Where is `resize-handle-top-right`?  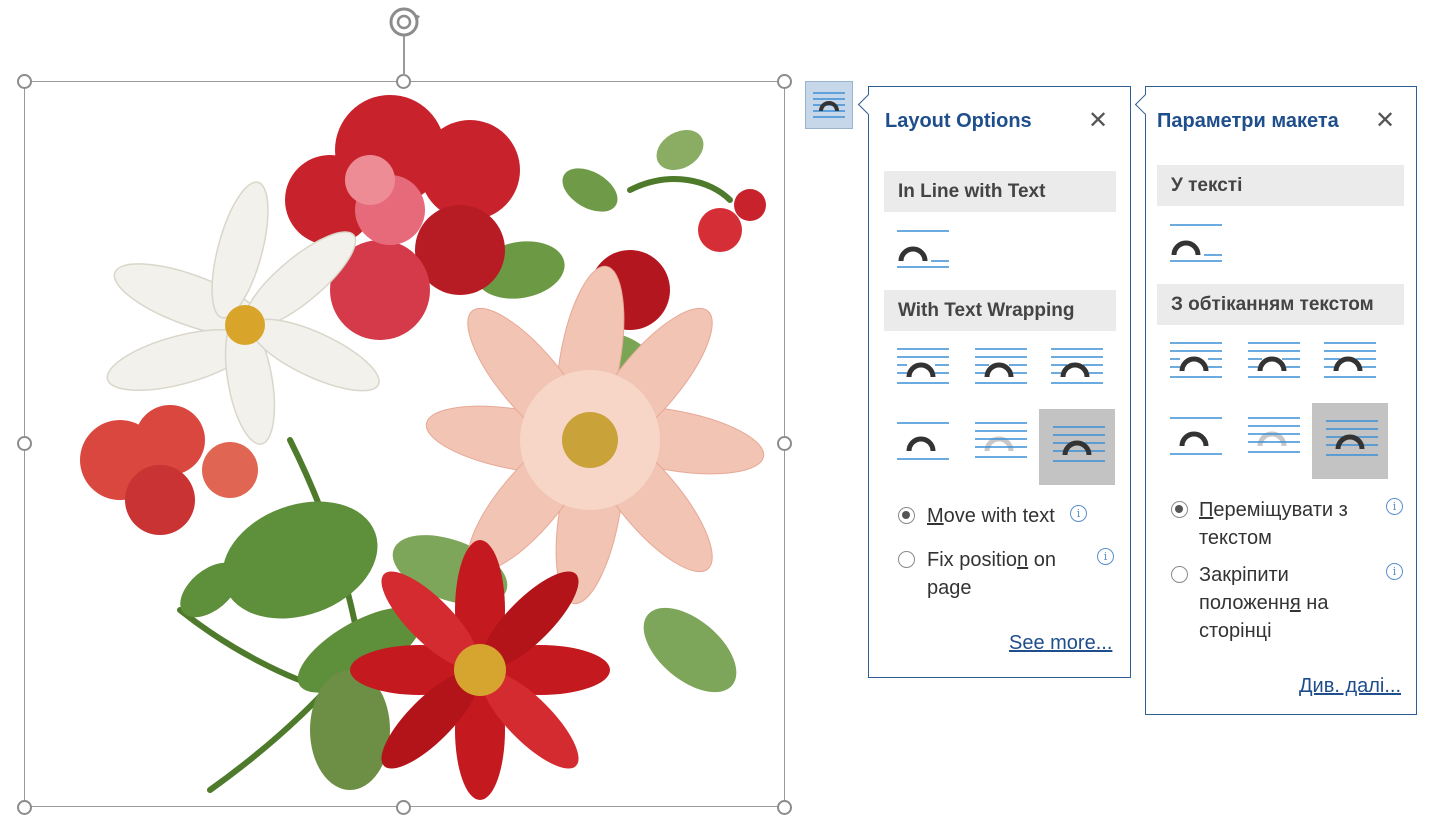 resize-handle-top-right is located at coordinates (784, 81).